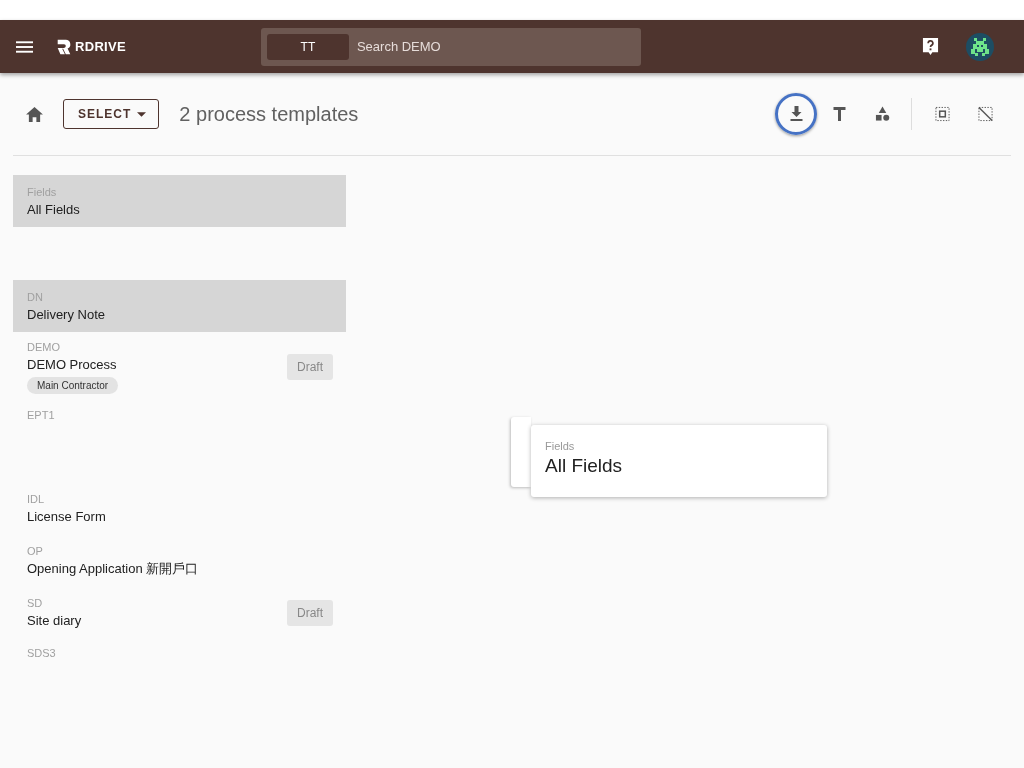 The width and height of the screenshot is (1024, 768). I want to click on template-name: Site diary, so click(54, 620).